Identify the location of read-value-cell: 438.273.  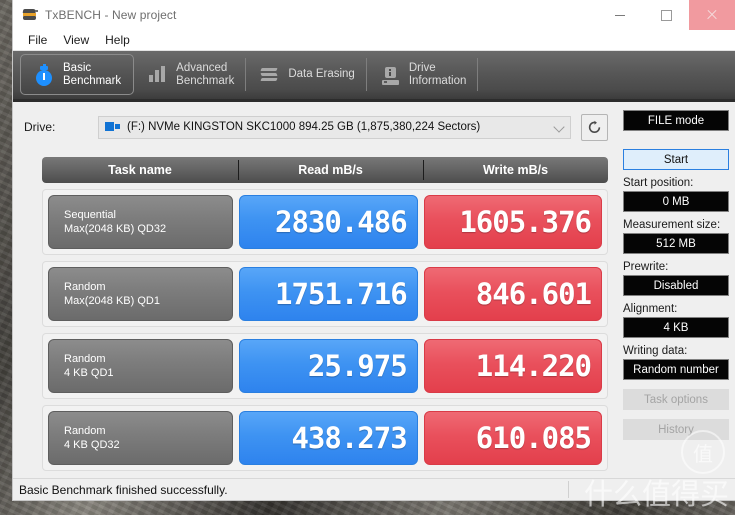
(328, 438).